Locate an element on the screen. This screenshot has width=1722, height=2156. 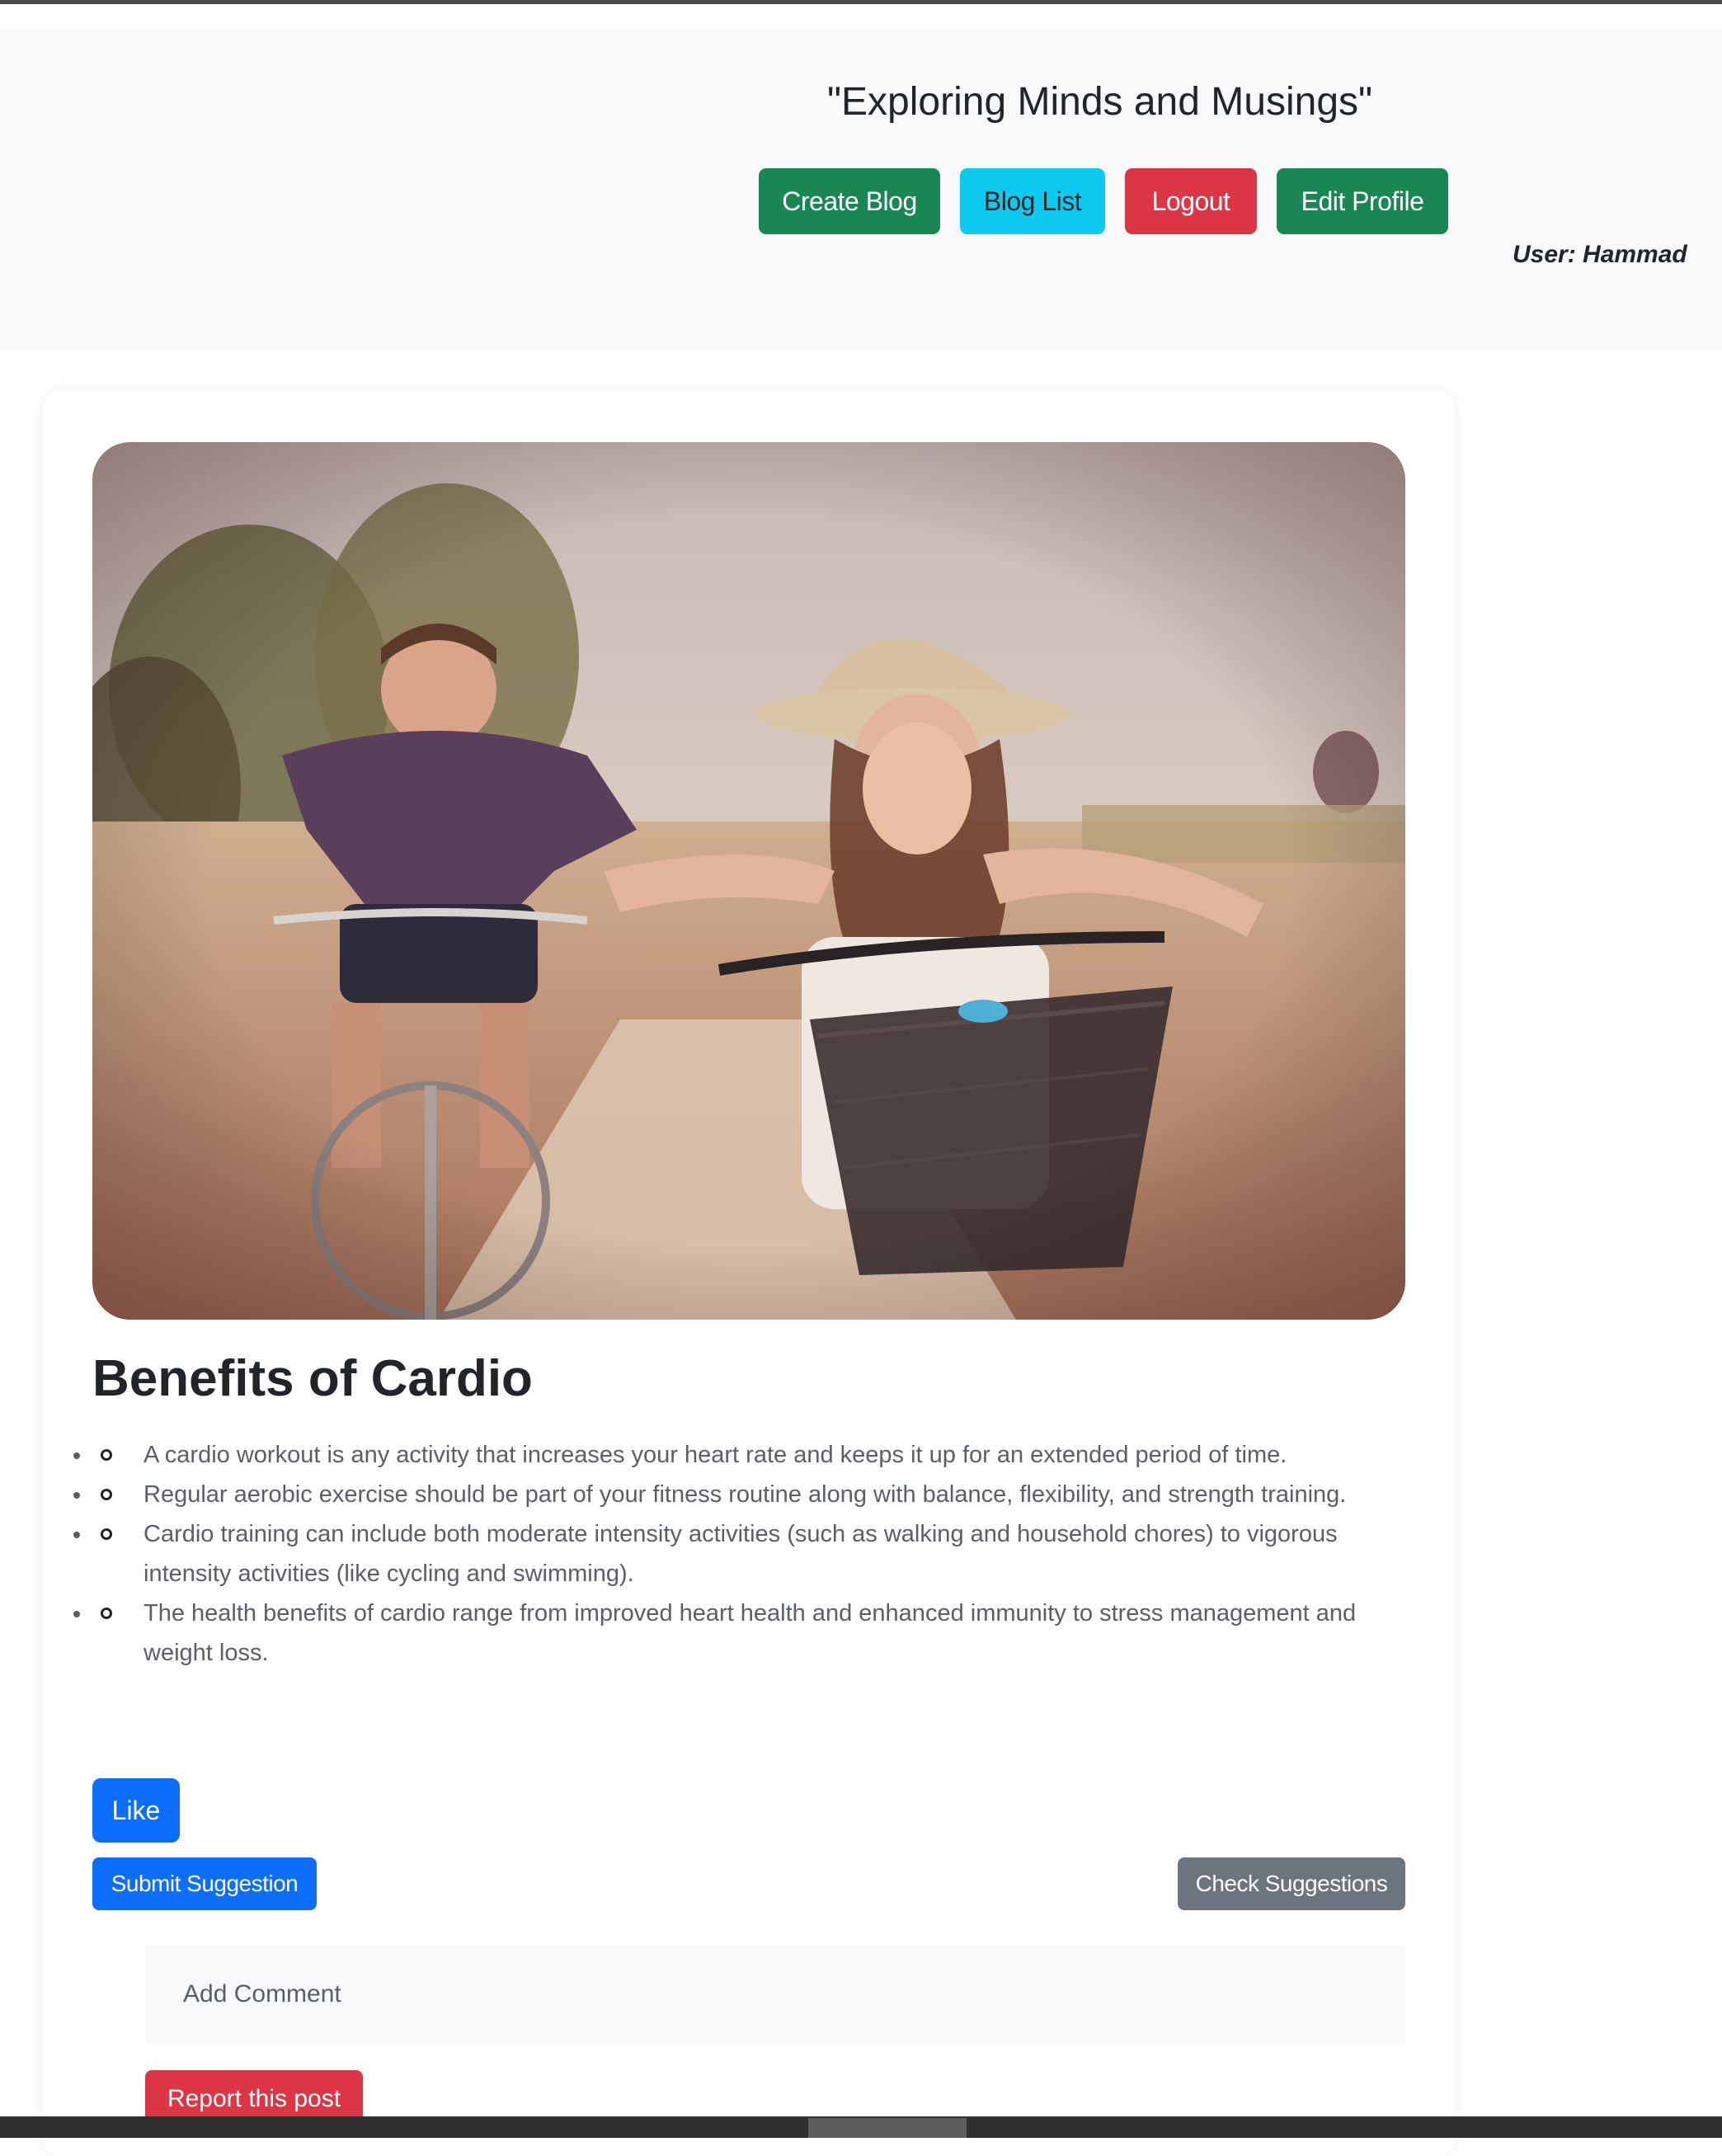
edit-profile-button: Edit Profile is located at coordinates (1362, 201).